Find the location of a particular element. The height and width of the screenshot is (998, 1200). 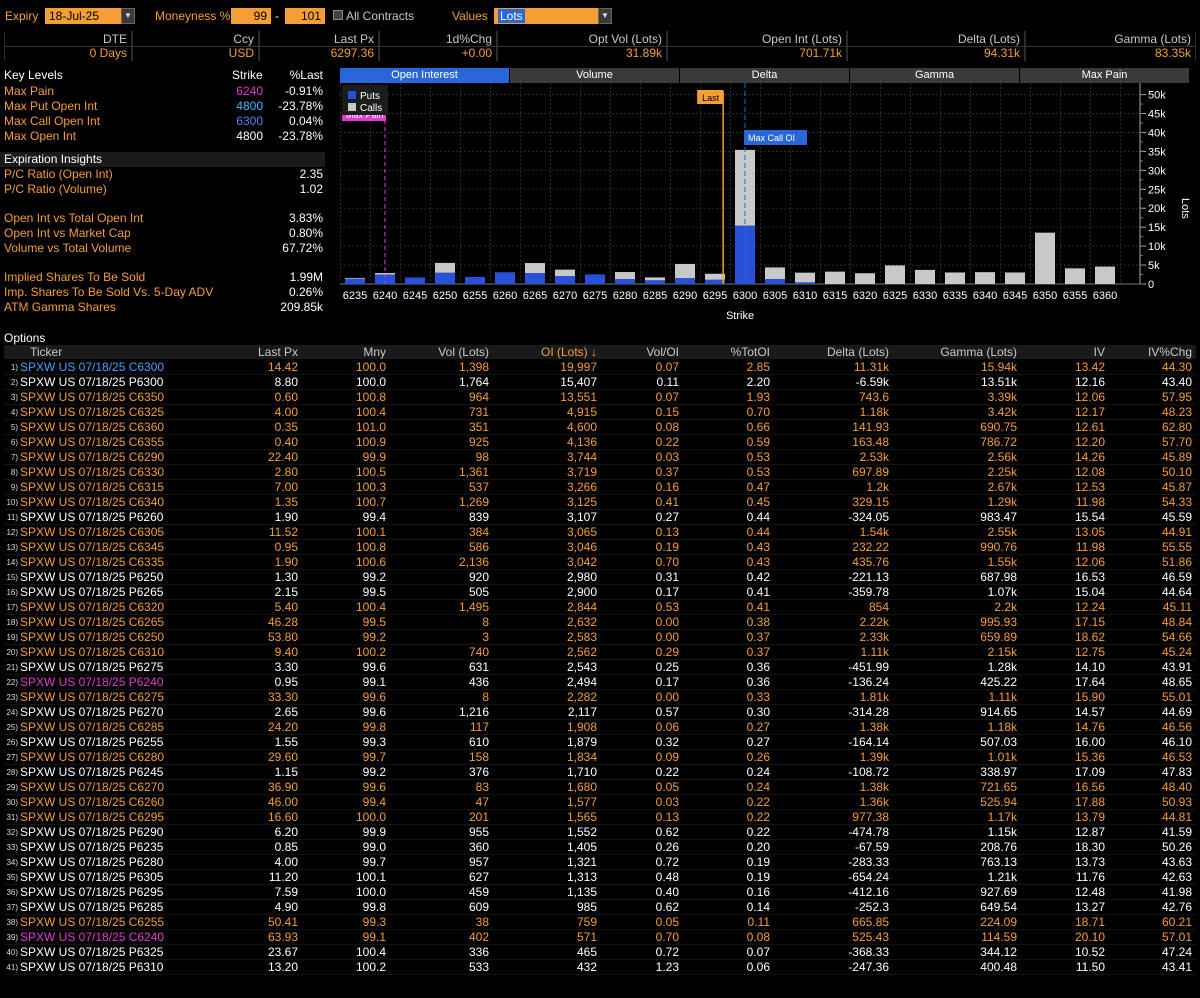

ticker-cell: SPXW US 07/18/25 C6320 is located at coordinates (92, 607).